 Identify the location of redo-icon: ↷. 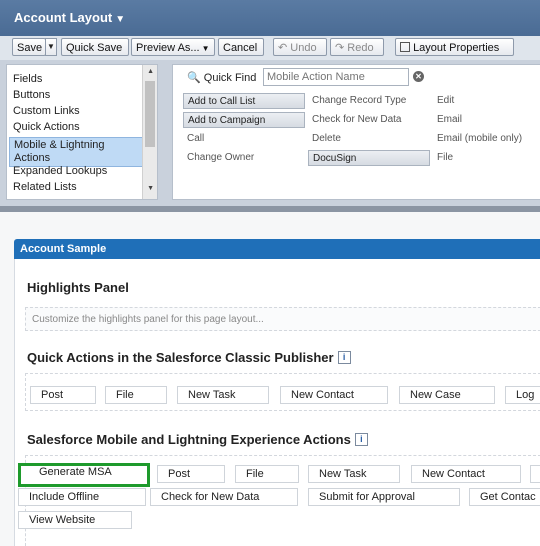
(340, 48).